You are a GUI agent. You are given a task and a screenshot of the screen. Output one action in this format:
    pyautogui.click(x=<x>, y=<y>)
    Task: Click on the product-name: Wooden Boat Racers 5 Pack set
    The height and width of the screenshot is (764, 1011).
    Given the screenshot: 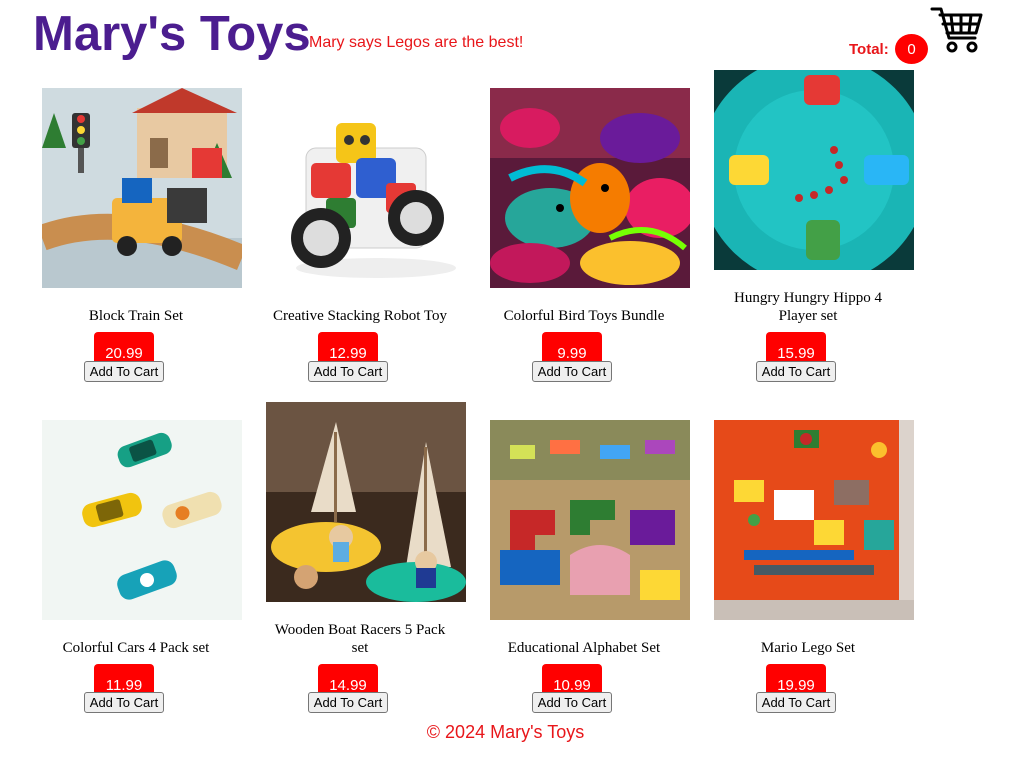 What is the action you would take?
    pyautogui.click(x=360, y=639)
    